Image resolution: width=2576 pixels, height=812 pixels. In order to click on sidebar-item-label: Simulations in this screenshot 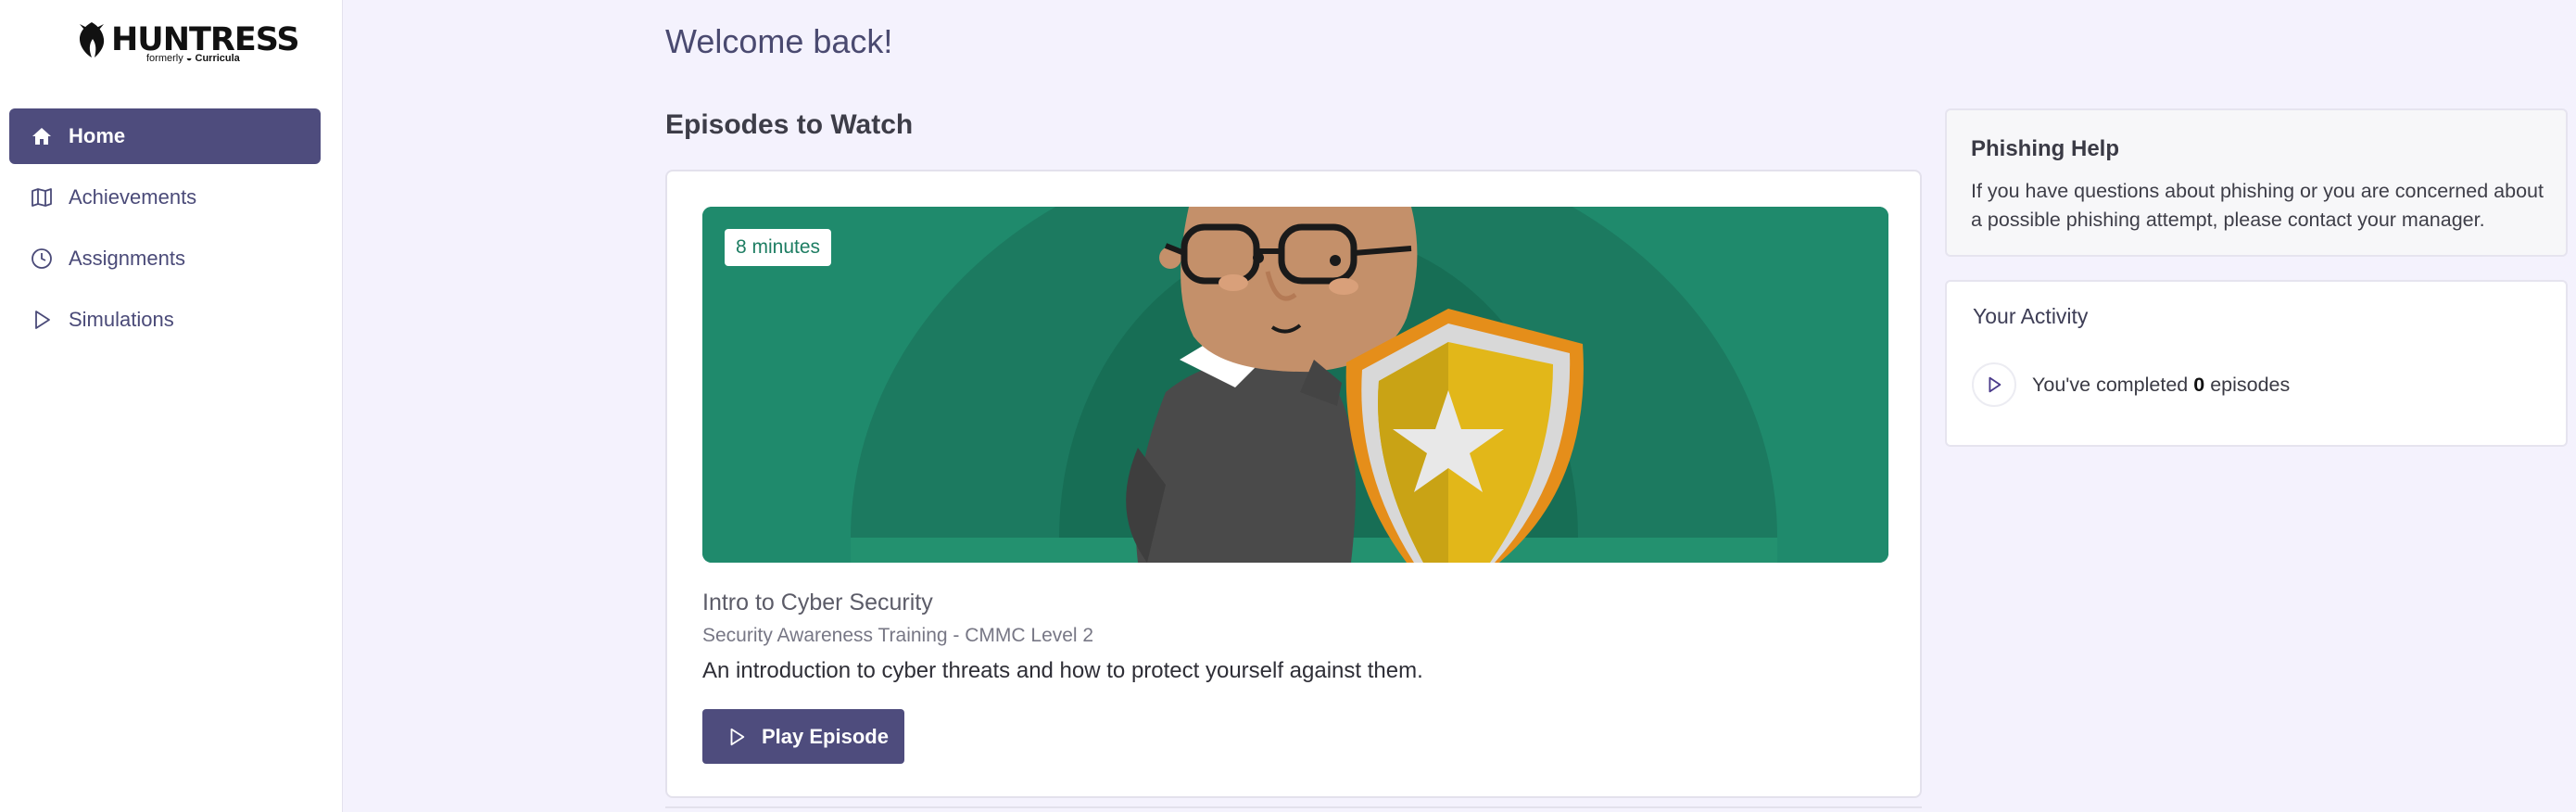, I will do `click(122, 319)`.